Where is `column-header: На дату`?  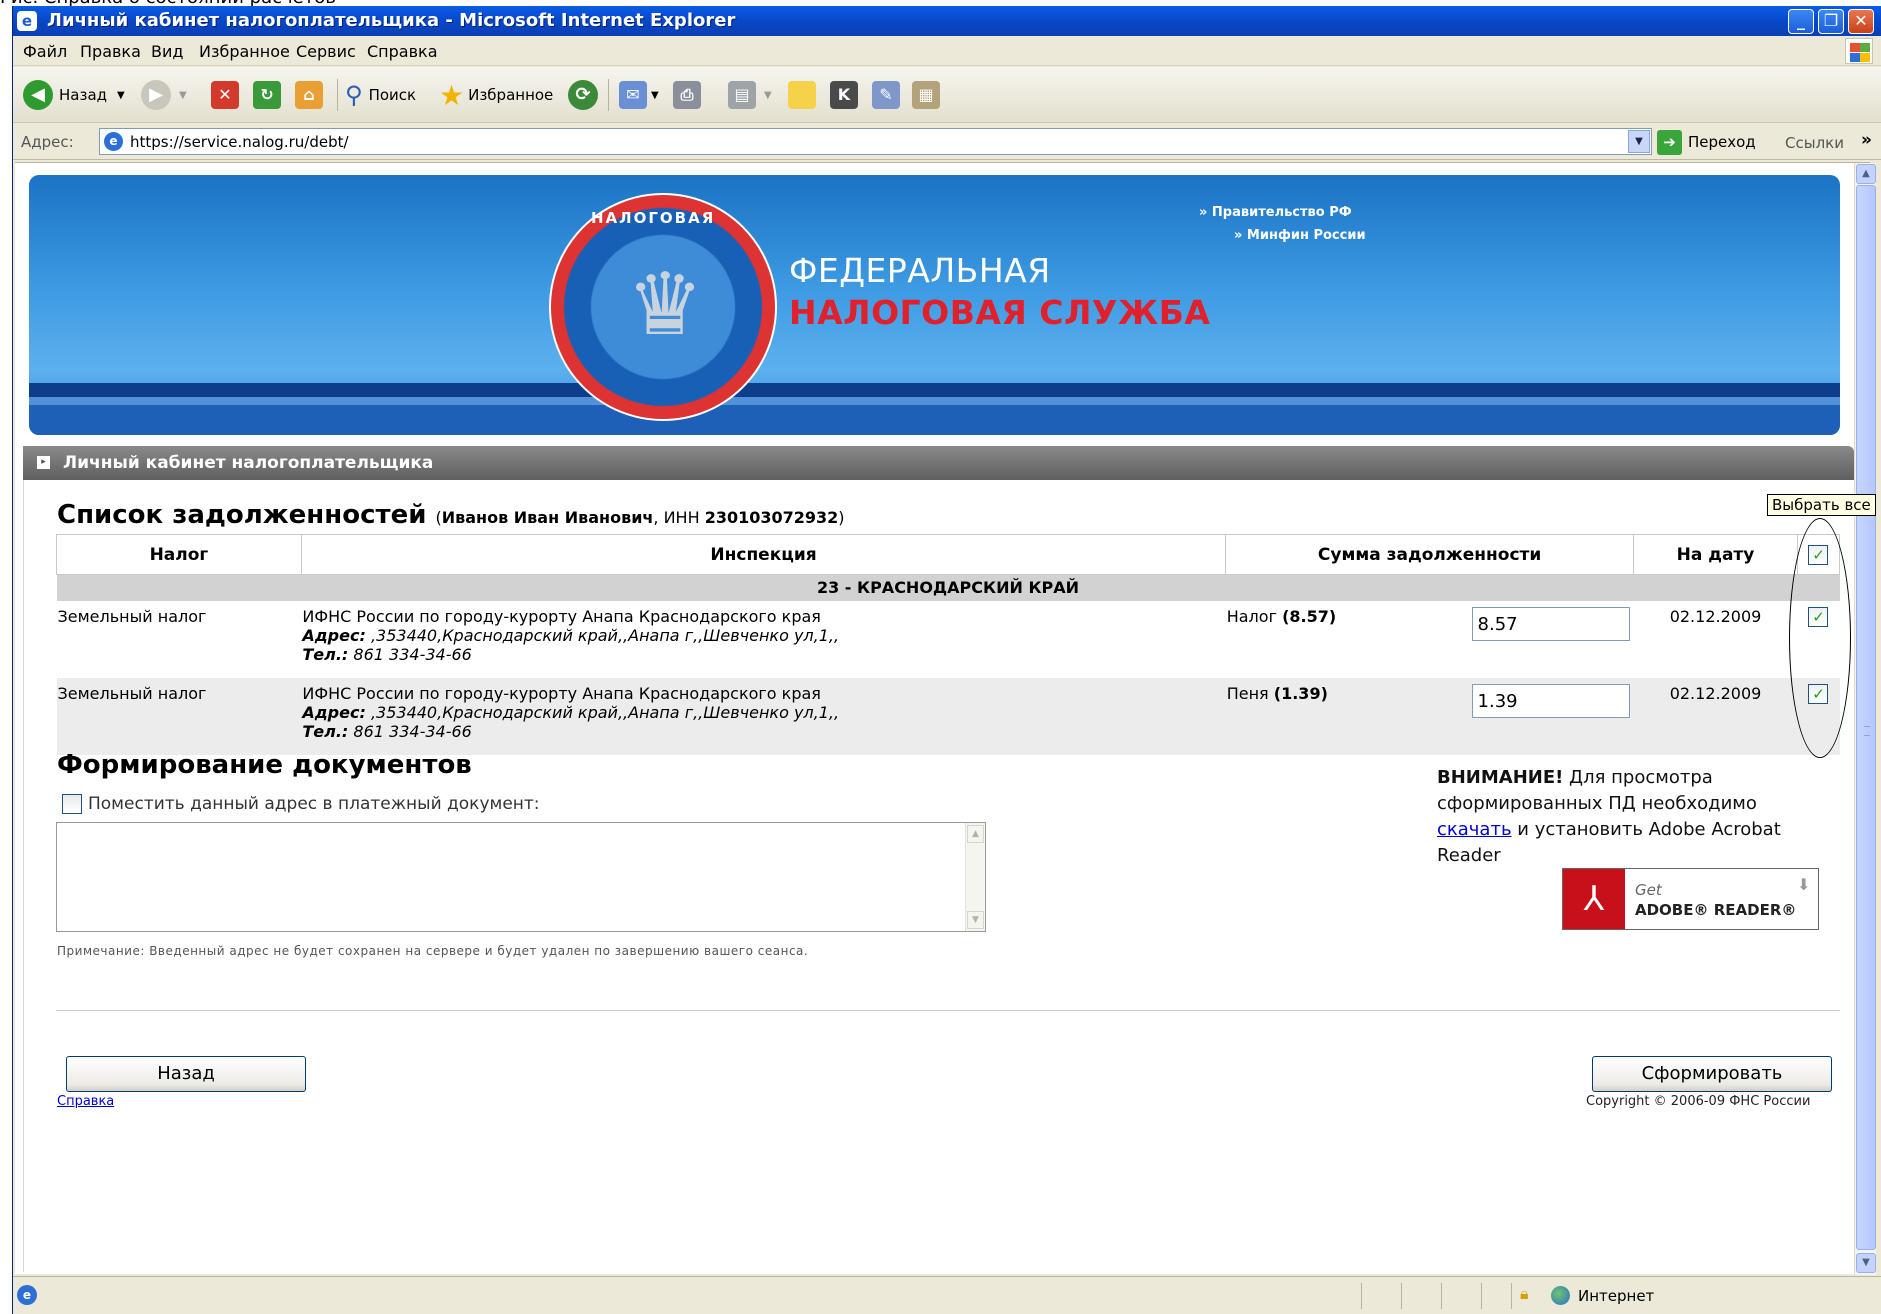 column-header: На дату is located at coordinates (1715, 554).